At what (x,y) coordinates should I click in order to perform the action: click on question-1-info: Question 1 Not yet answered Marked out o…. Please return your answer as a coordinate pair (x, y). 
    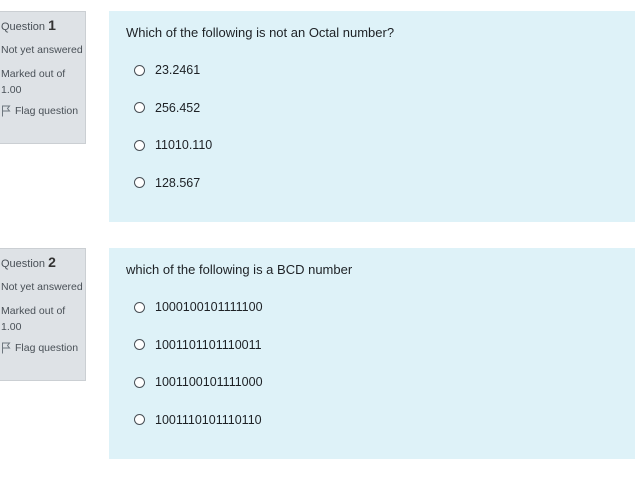
    Looking at the image, I should click on (43, 77).